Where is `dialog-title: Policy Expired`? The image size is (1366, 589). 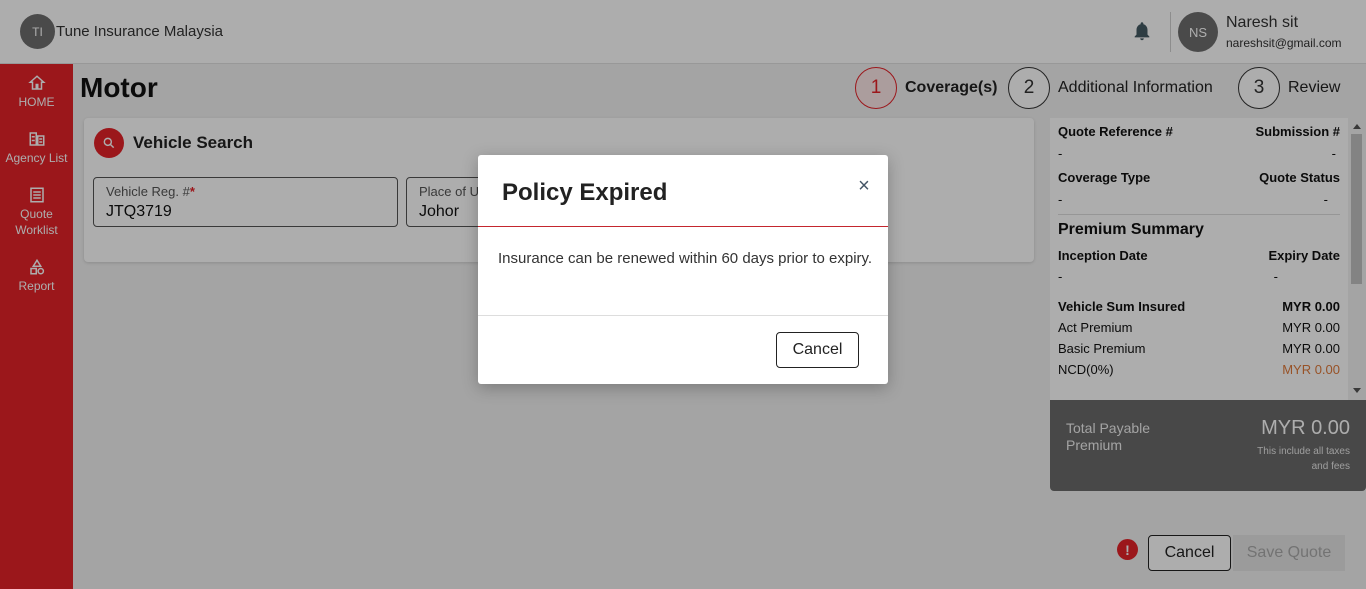
dialog-title: Policy Expired is located at coordinates (585, 192).